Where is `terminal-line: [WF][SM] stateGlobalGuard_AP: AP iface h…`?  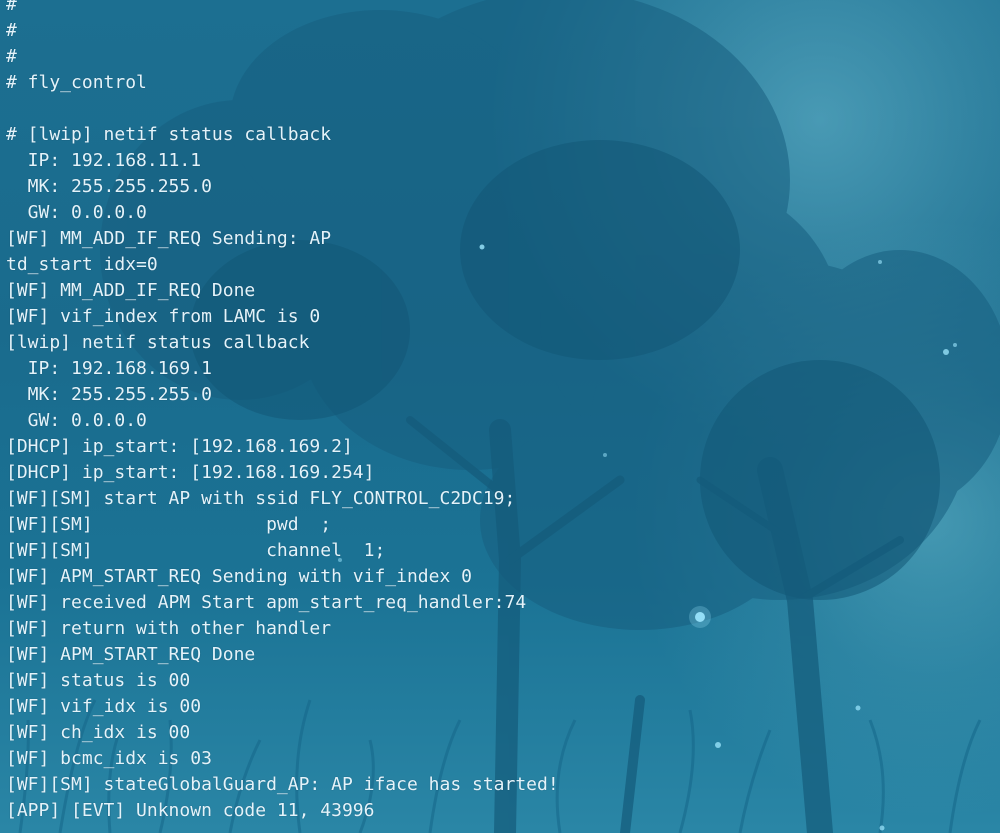
terminal-line: [WF][SM] stateGlobalGuard_AP: AP iface h… is located at coordinates (282, 784).